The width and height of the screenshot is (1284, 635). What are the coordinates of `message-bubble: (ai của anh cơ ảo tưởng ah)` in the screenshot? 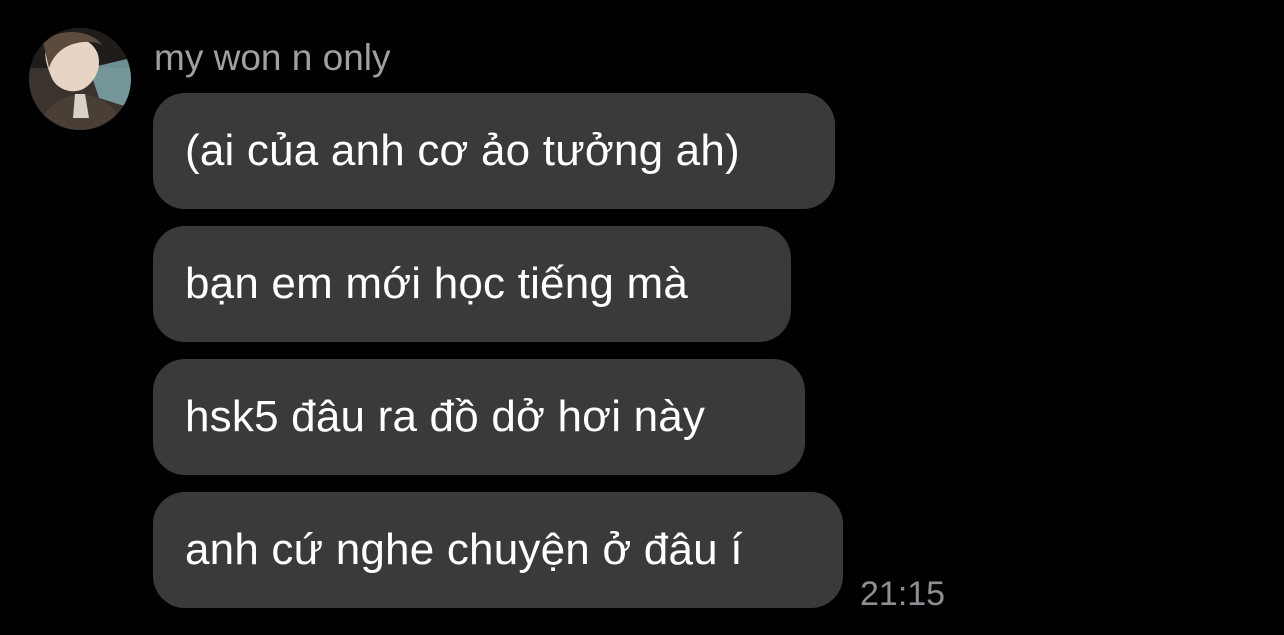 It's located at (494, 151).